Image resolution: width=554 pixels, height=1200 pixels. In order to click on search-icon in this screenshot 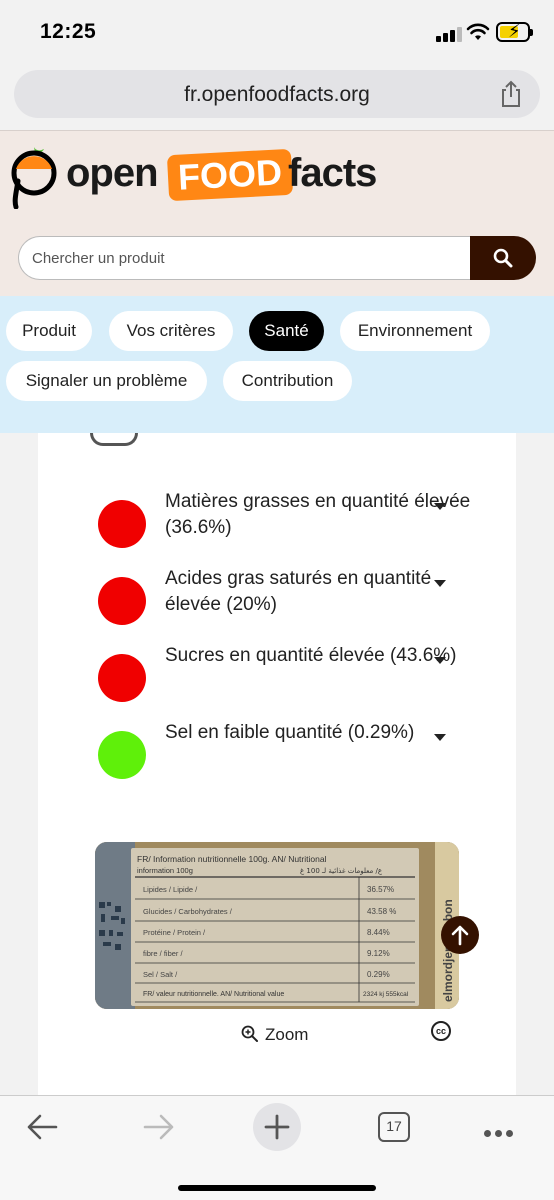, I will do `click(503, 258)`.